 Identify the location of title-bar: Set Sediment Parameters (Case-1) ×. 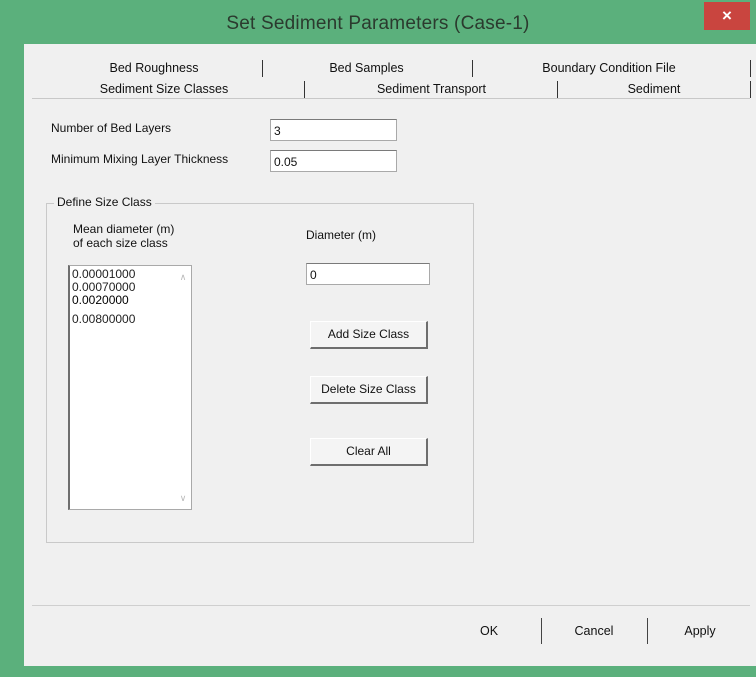
(378, 22).